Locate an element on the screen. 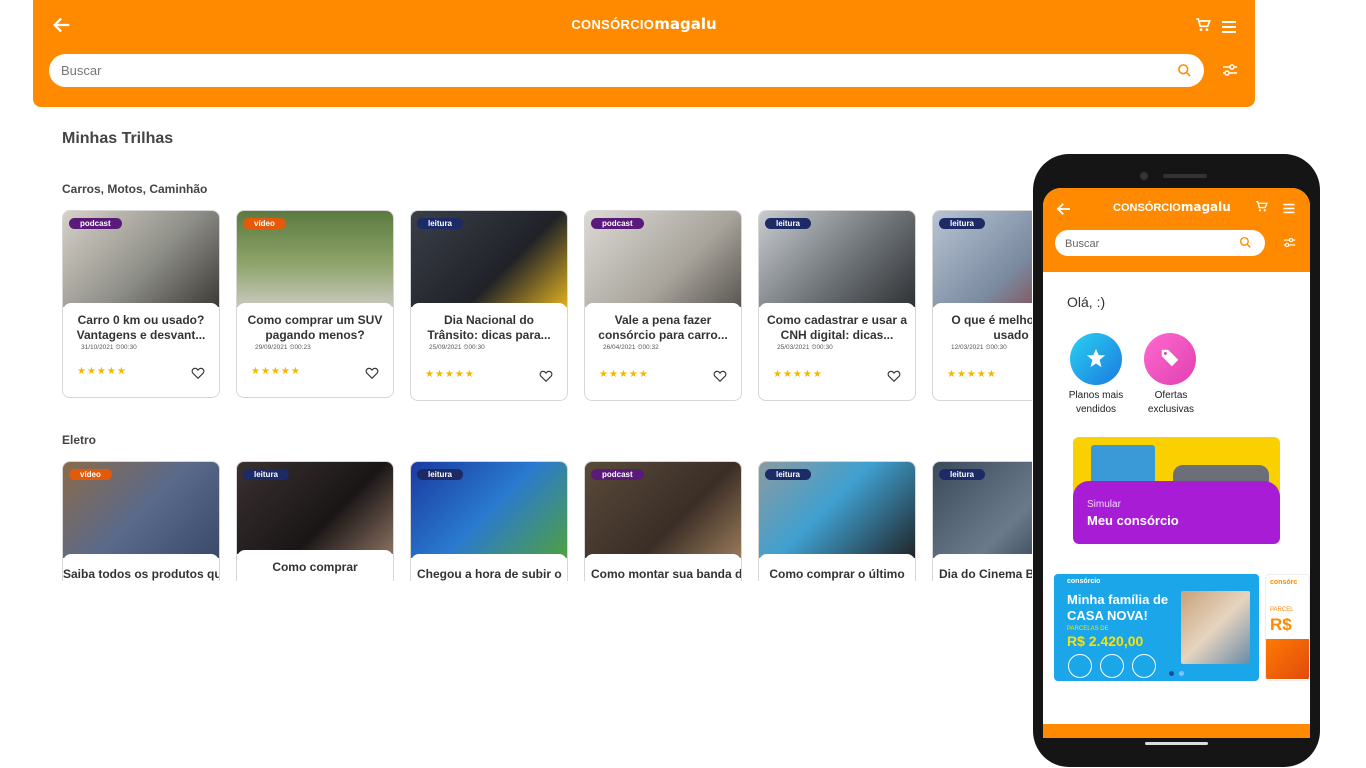 The image size is (1366, 768). card-meta: 12/03/2021 ⏲00:30 is located at coordinates (979, 347).